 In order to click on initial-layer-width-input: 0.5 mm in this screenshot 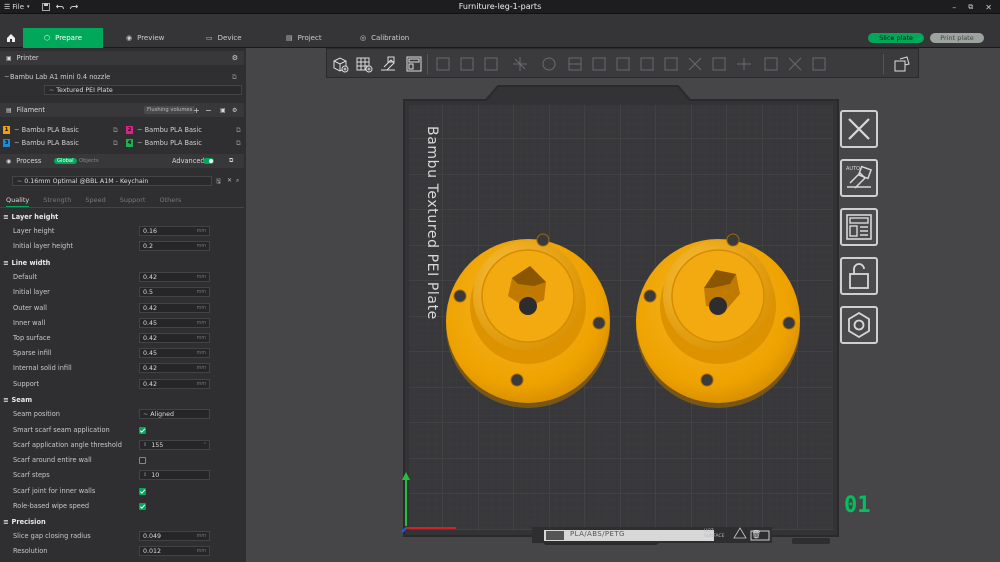, I will do `click(174, 292)`.